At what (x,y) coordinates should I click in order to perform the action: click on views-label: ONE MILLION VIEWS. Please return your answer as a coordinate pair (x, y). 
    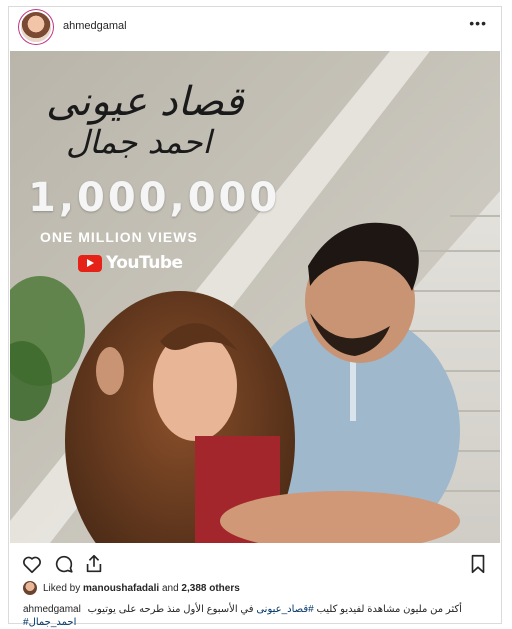
    Looking at the image, I should click on (119, 237).